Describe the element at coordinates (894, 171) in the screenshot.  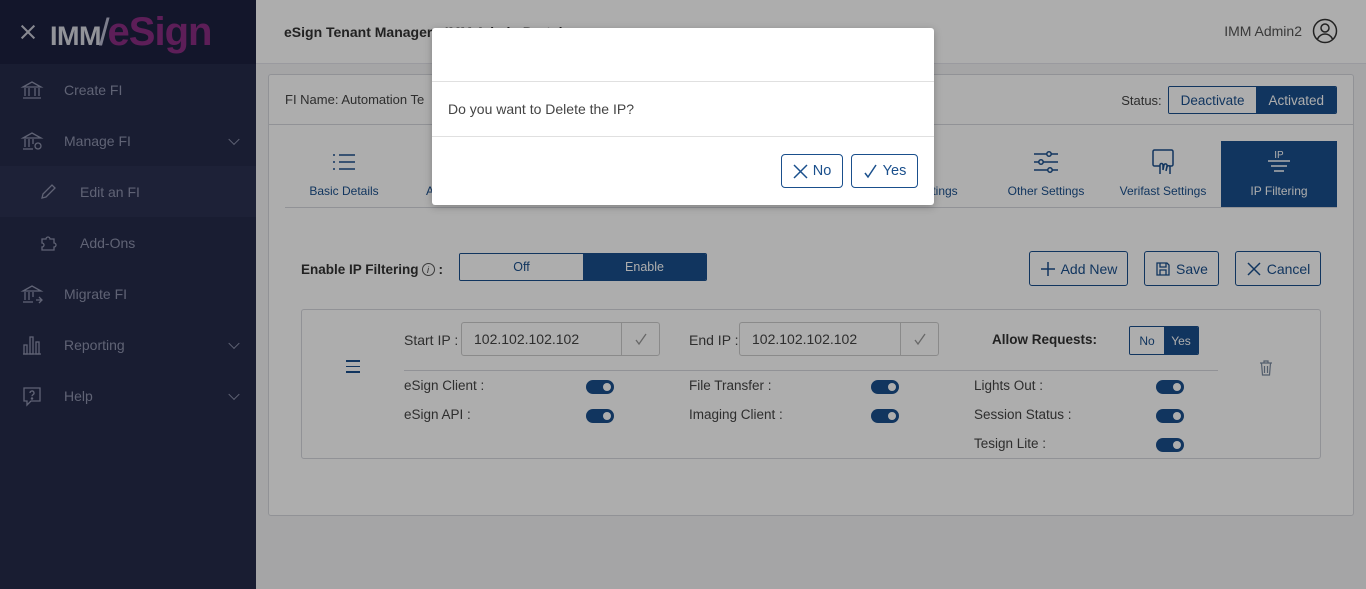
I see `yes-label: Yes` at that location.